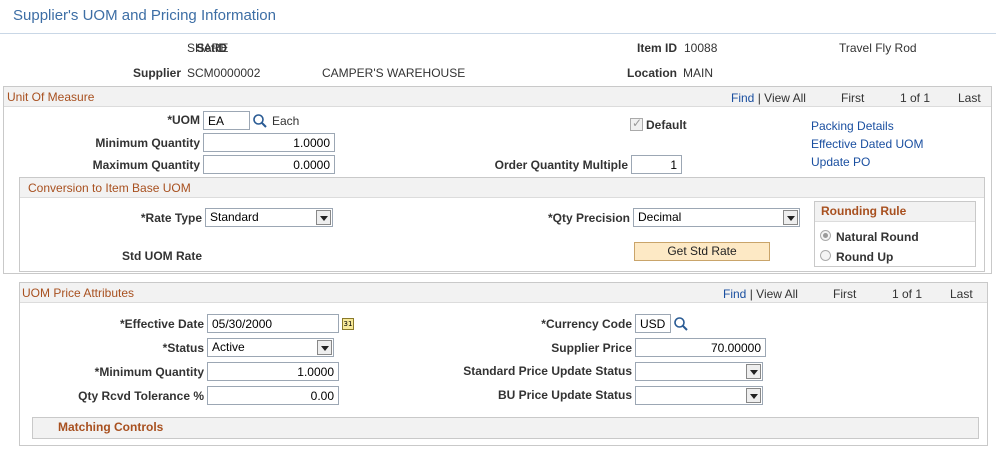 The width and height of the screenshot is (996, 461). Describe the element at coordinates (742, 98) in the screenshot. I see `uom-find-link: Find` at that location.